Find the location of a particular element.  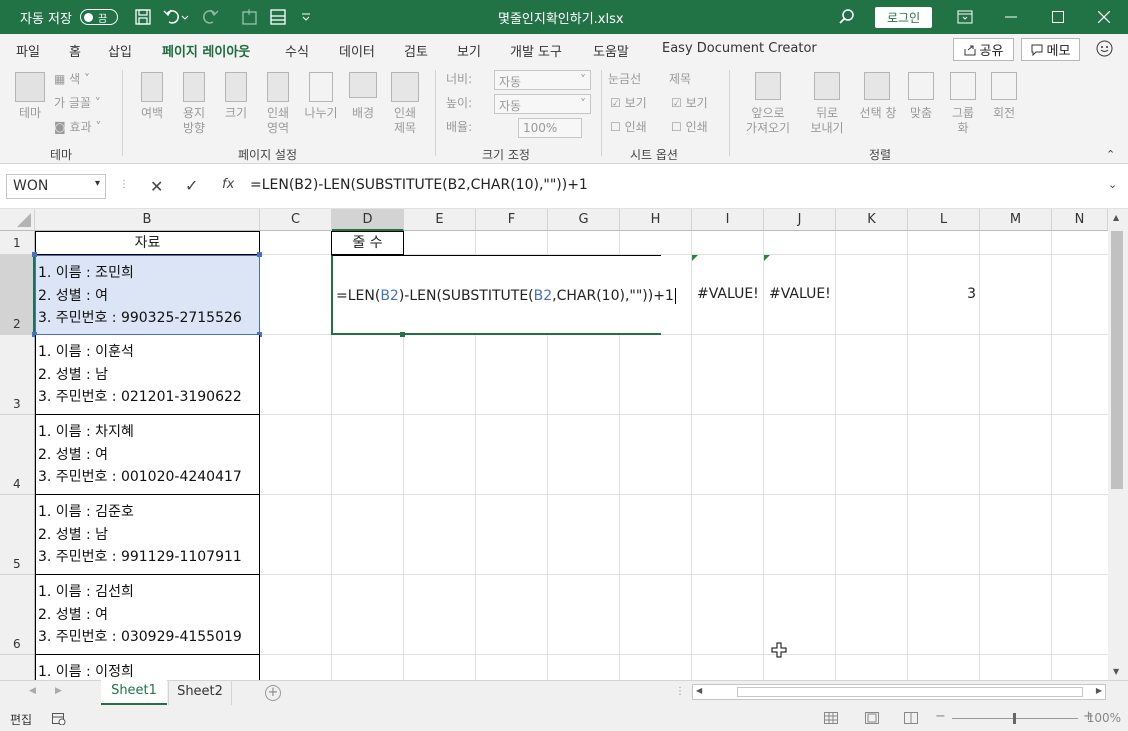

tab-review: 검토 is located at coordinates (416, 50).